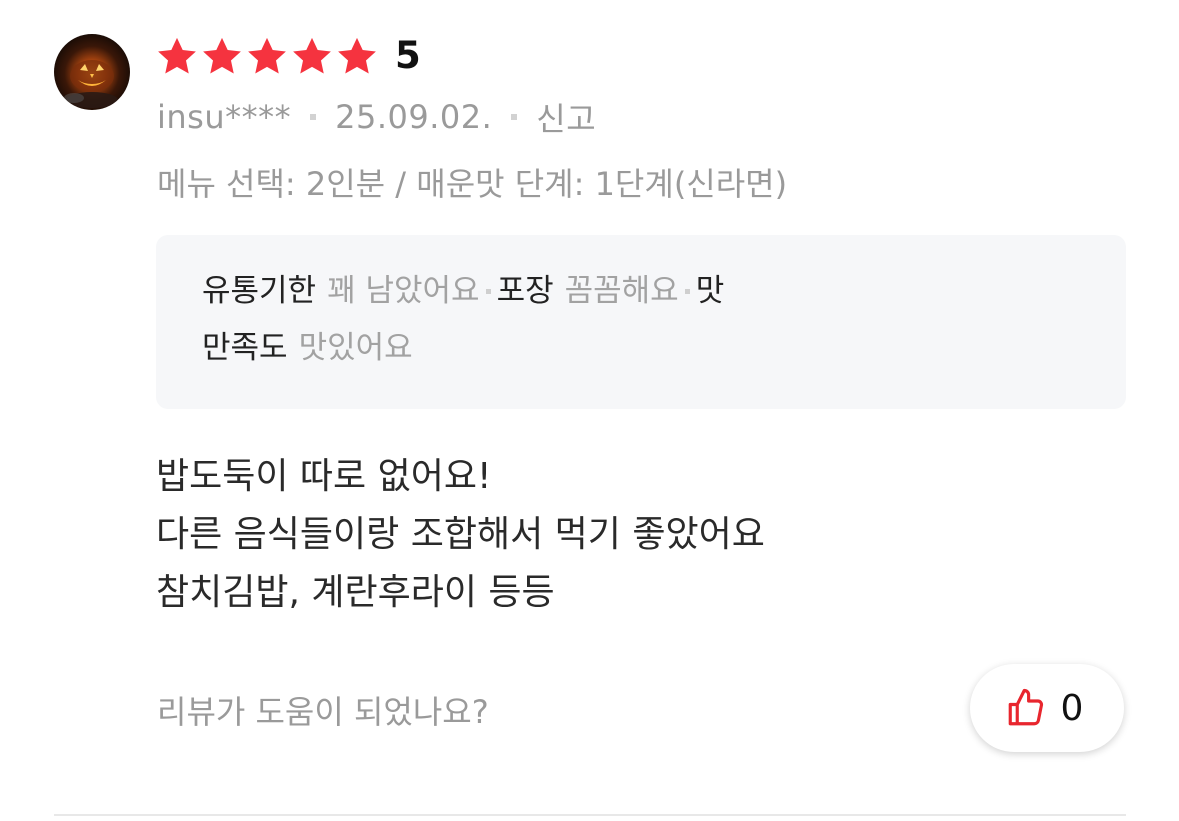 The image size is (1179, 821). What do you see at coordinates (355, 348) in the screenshot?
I see `tag-value: 맛있어요` at bounding box center [355, 348].